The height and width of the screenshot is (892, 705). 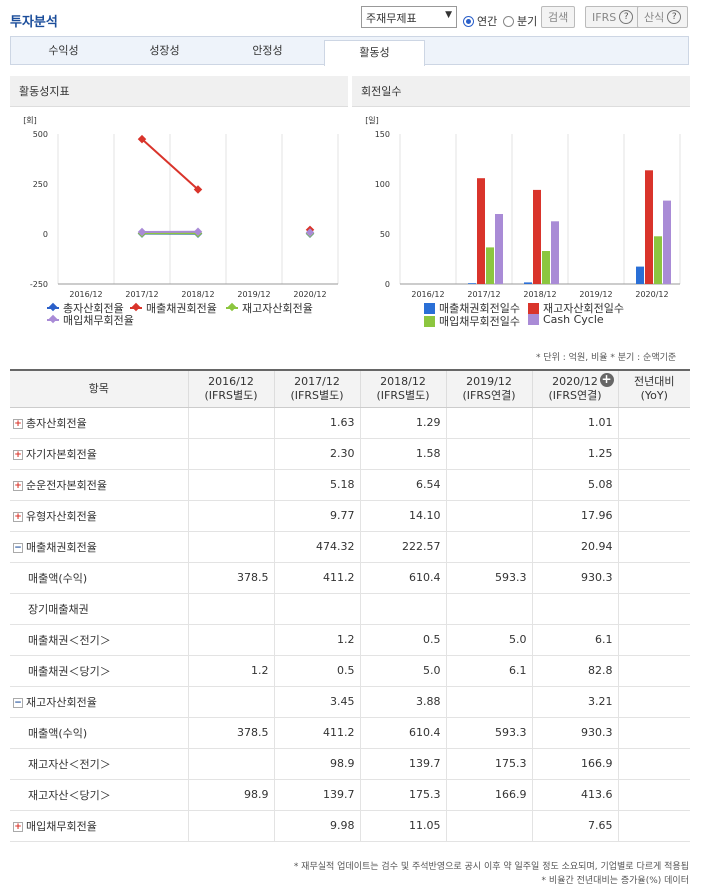 I want to click on table-cell: 175.3, so click(x=489, y=764).